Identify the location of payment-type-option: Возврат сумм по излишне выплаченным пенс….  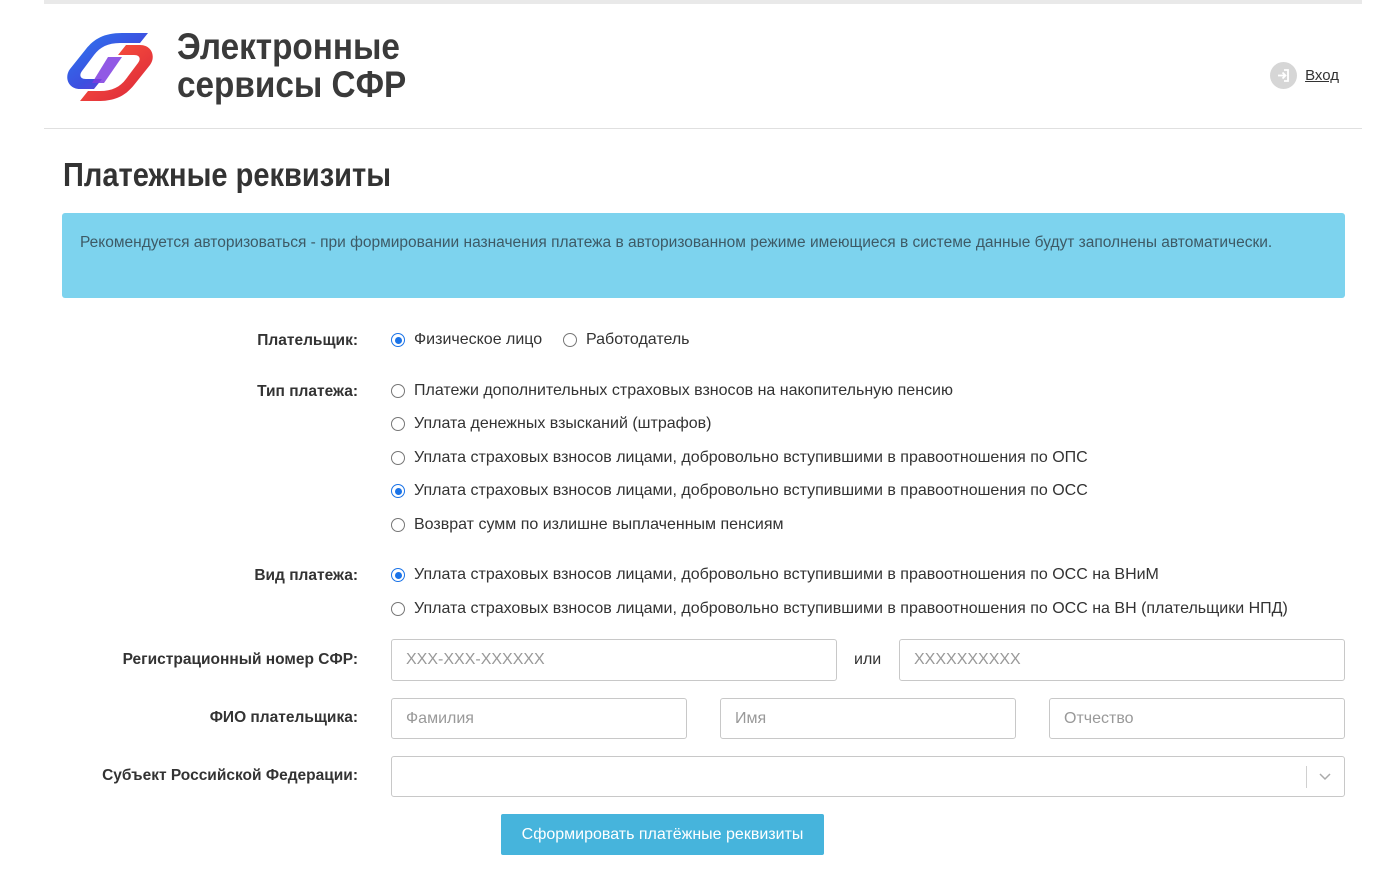
(587, 525).